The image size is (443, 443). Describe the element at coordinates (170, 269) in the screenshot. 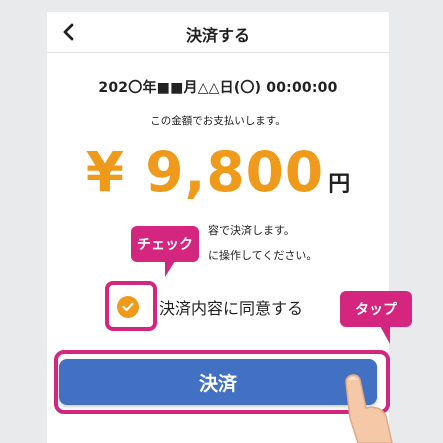

I see `check-callout-tail` at that location.